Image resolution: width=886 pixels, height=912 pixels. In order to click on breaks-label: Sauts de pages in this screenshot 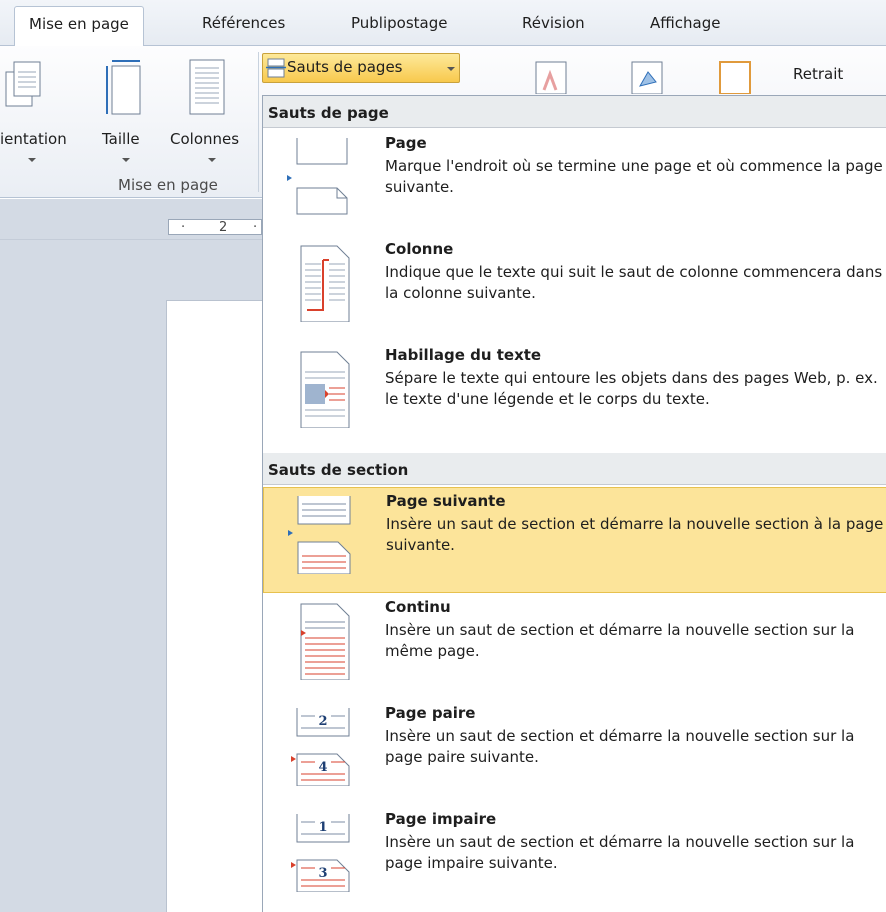, I will do `click(345, 67)`.